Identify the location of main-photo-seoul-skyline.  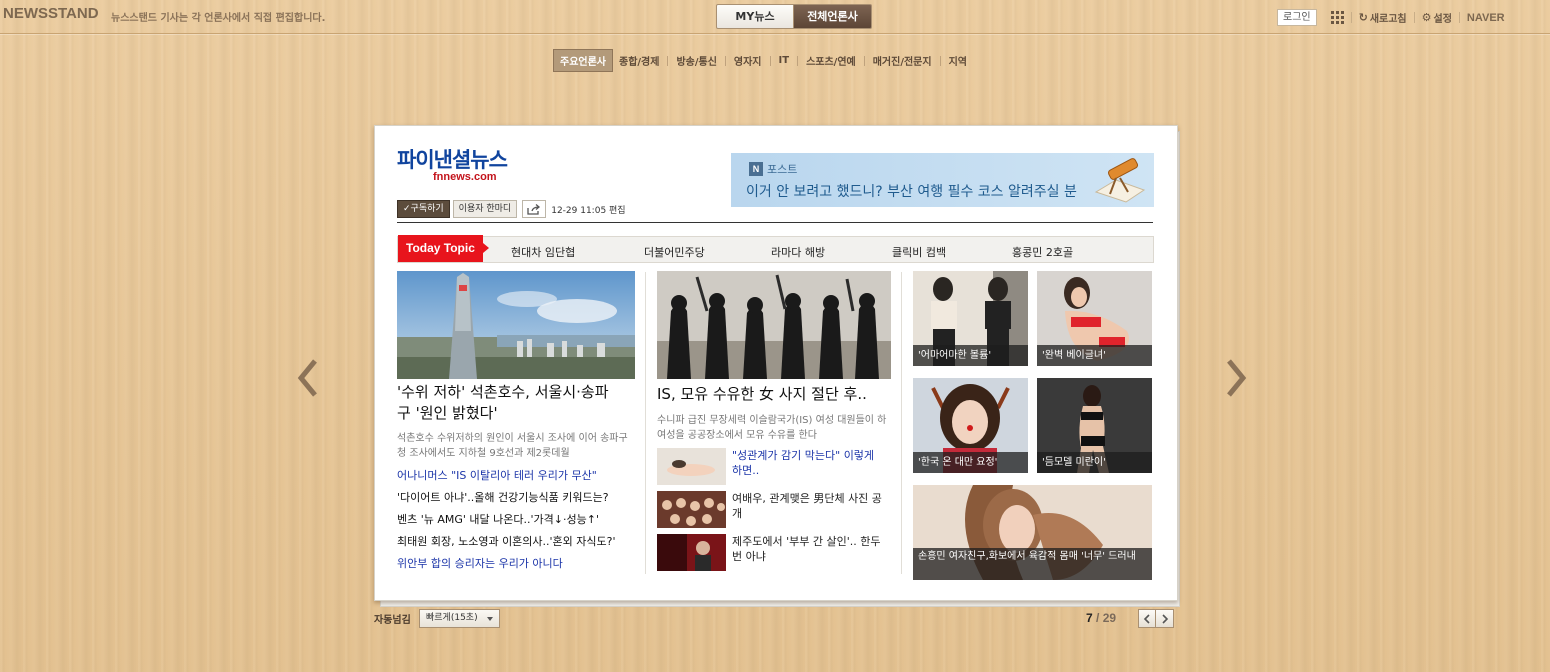
(516, 325).